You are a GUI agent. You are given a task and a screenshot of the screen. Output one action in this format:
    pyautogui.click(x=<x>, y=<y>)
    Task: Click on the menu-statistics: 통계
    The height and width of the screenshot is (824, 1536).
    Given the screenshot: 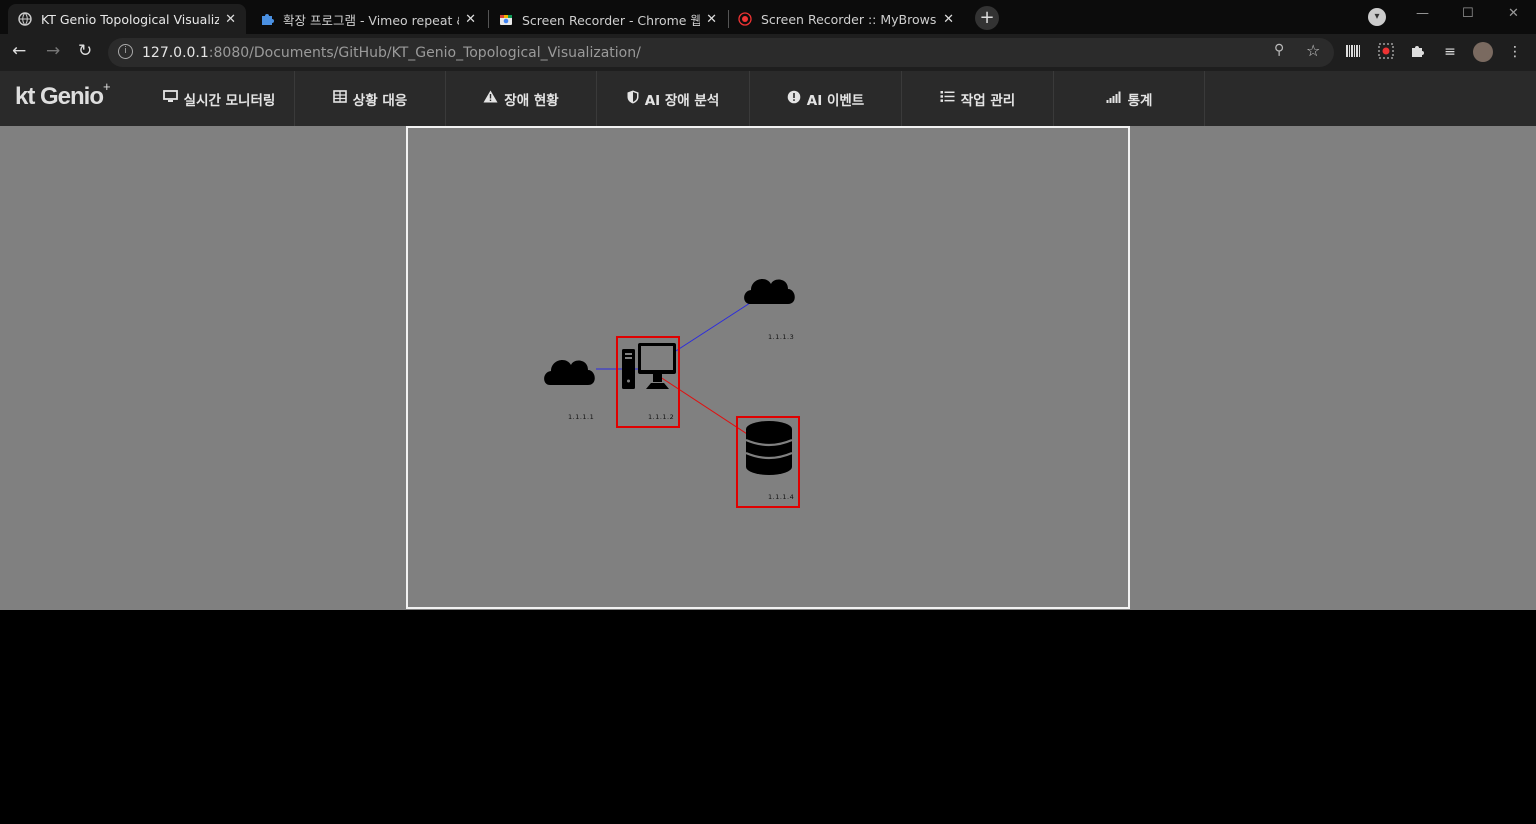 What is the action you would take?
    pyautogui.click(x=1129, y=98)
    